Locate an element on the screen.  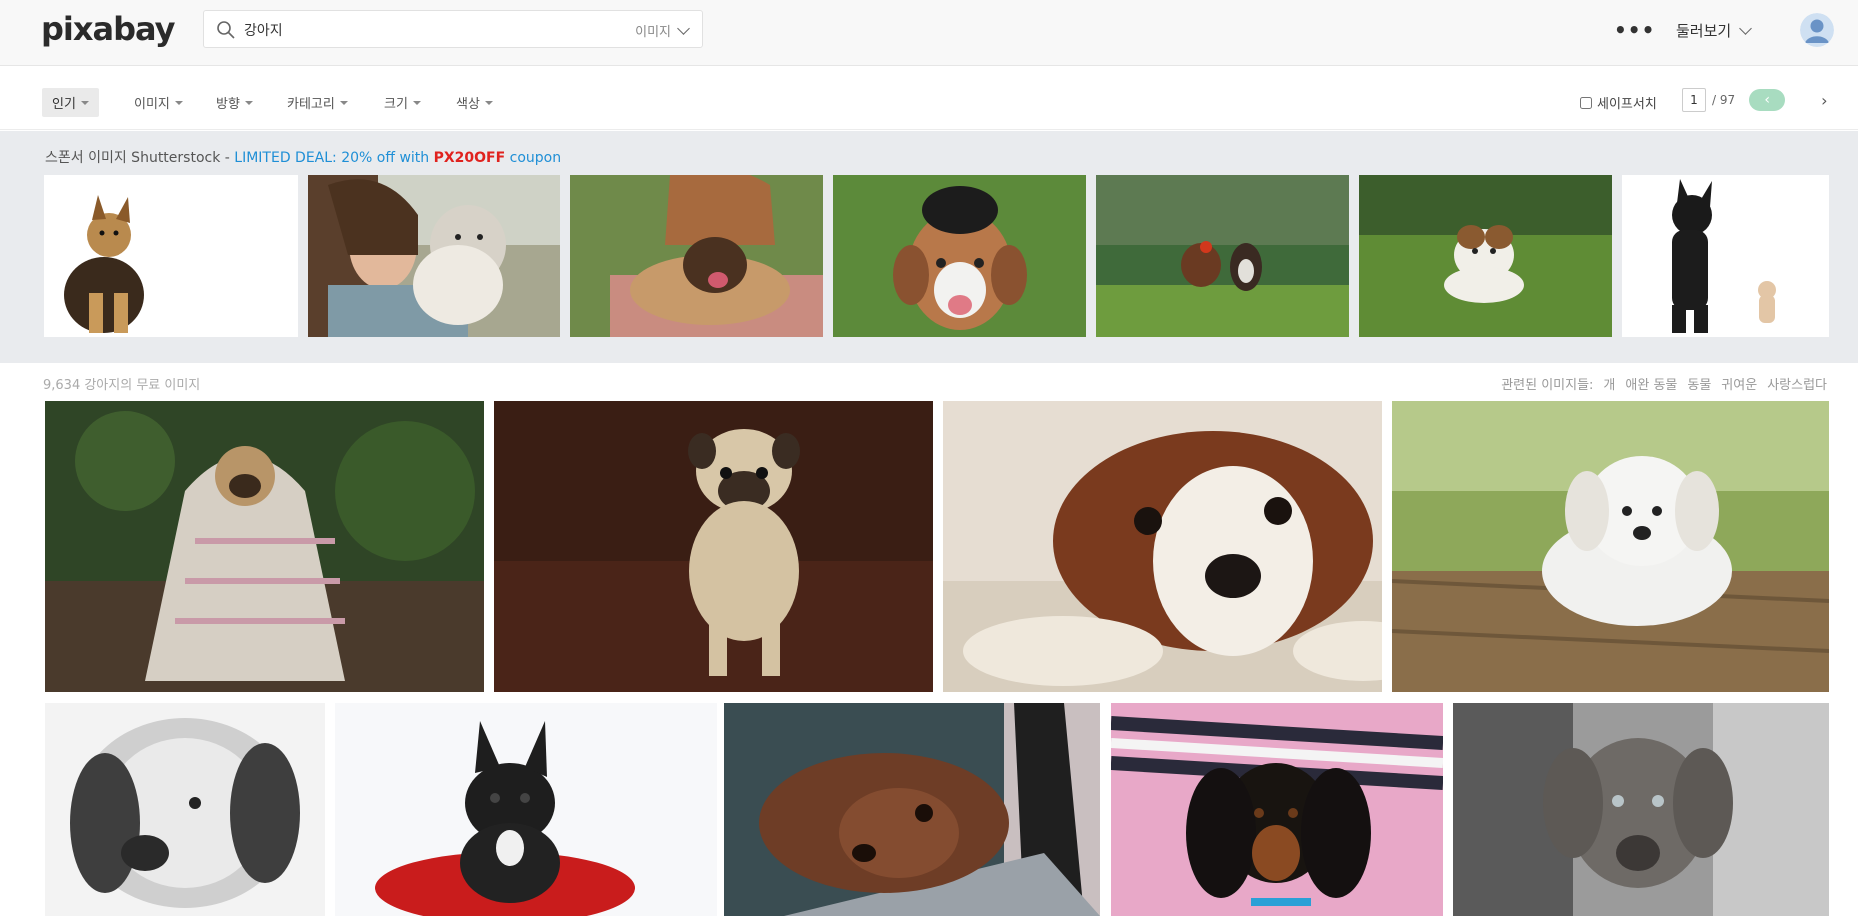
safesearch-label: 세이프서치 is located at coordinates (1627, 104).